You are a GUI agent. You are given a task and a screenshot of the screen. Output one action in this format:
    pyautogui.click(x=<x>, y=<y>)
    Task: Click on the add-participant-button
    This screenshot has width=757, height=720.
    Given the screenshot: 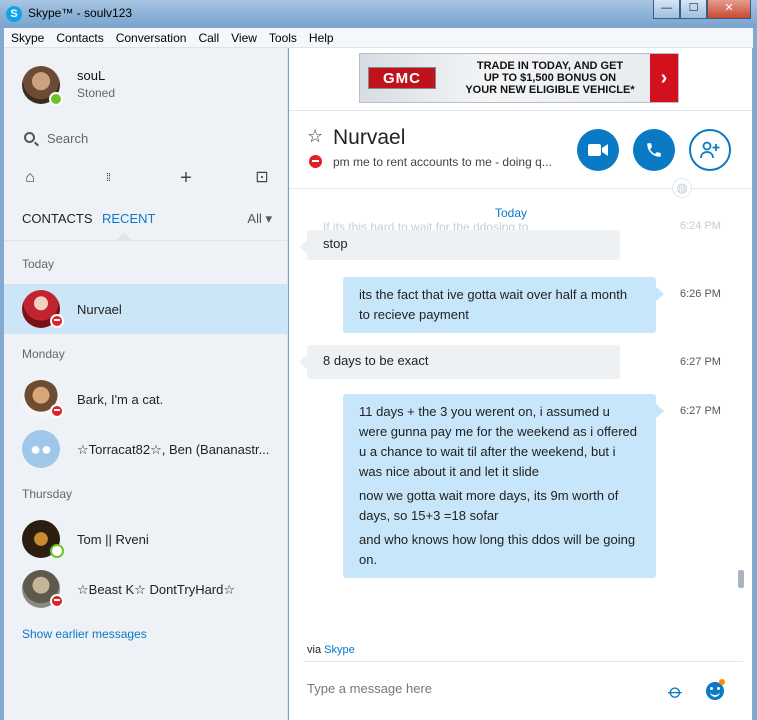 What is the action you would take?
    pyautogui.click(x=710, y=150)
    